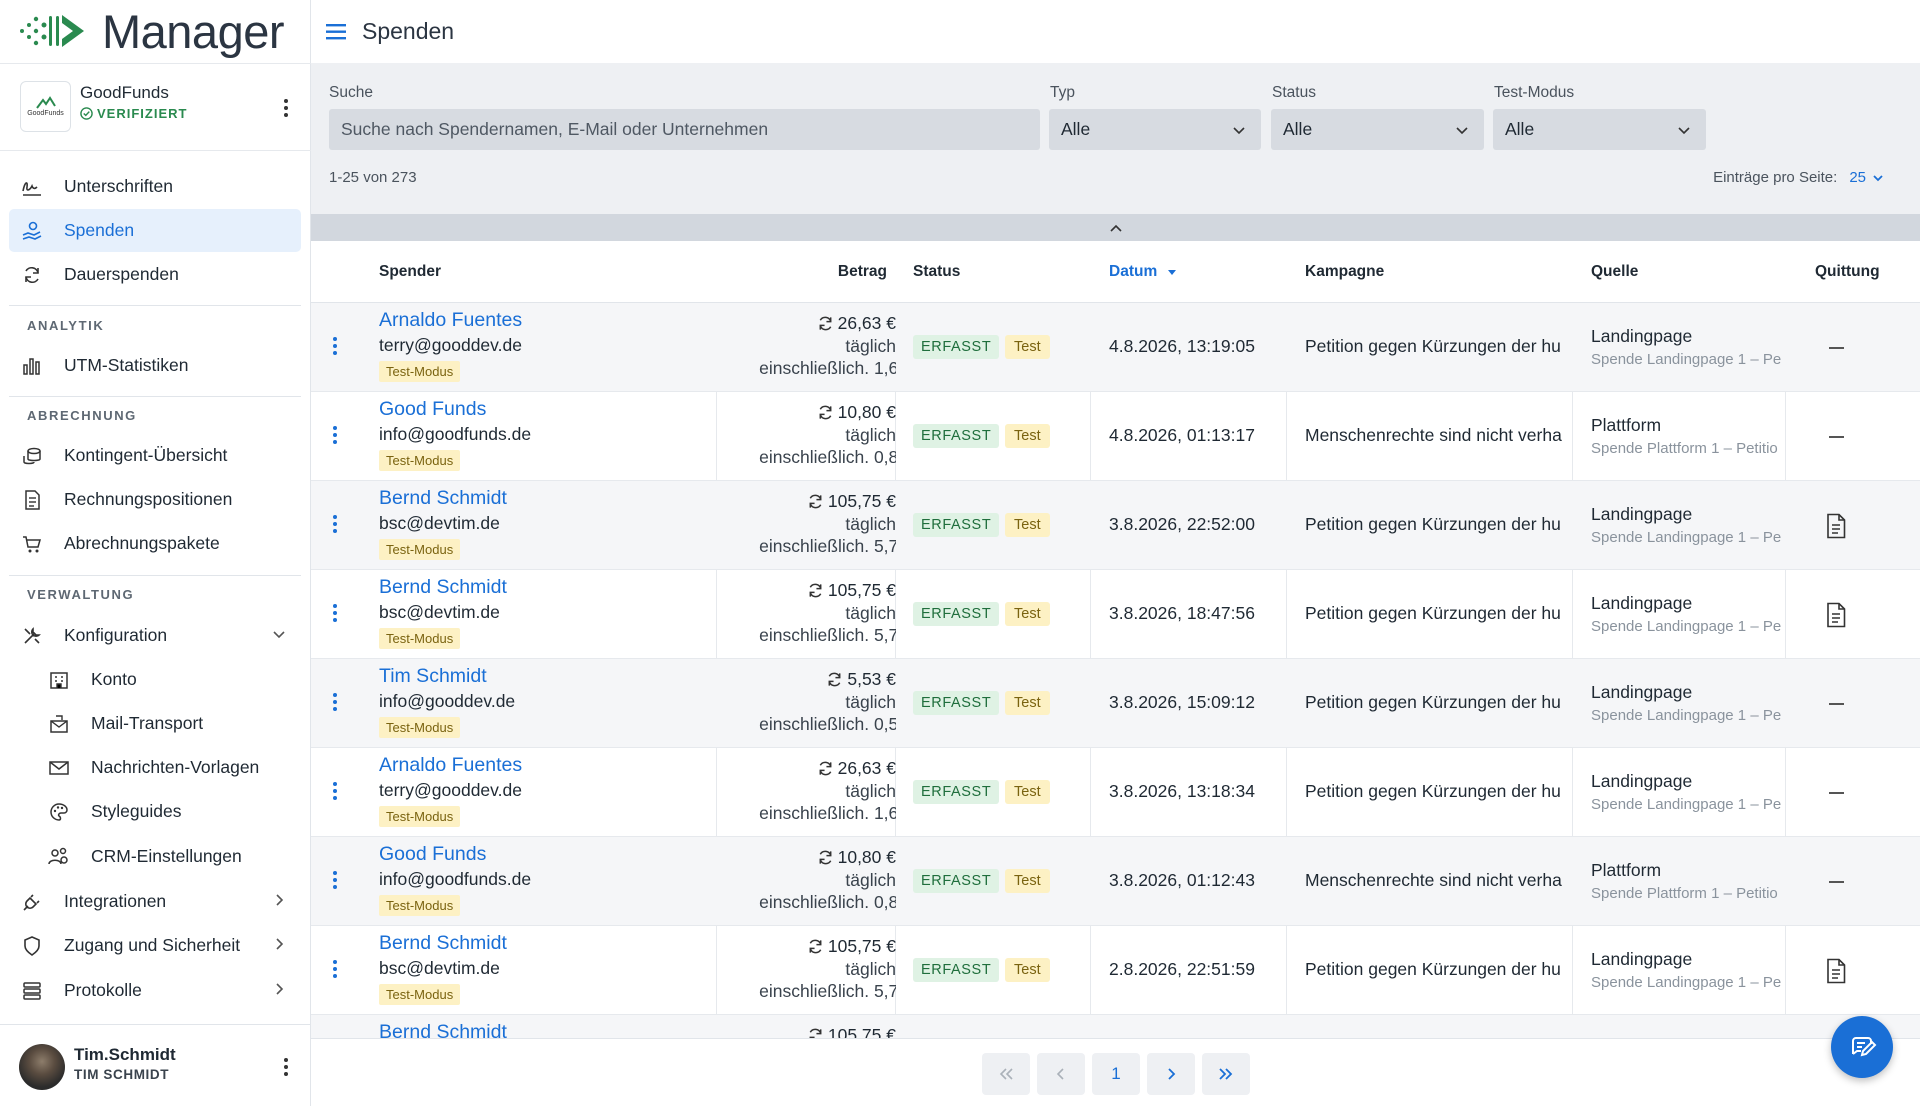 This screenshot has height=1106, width=1920. I want to click on amount-cell: 5,53 € täglich einschließlich. 0,53, so click(803, 707).